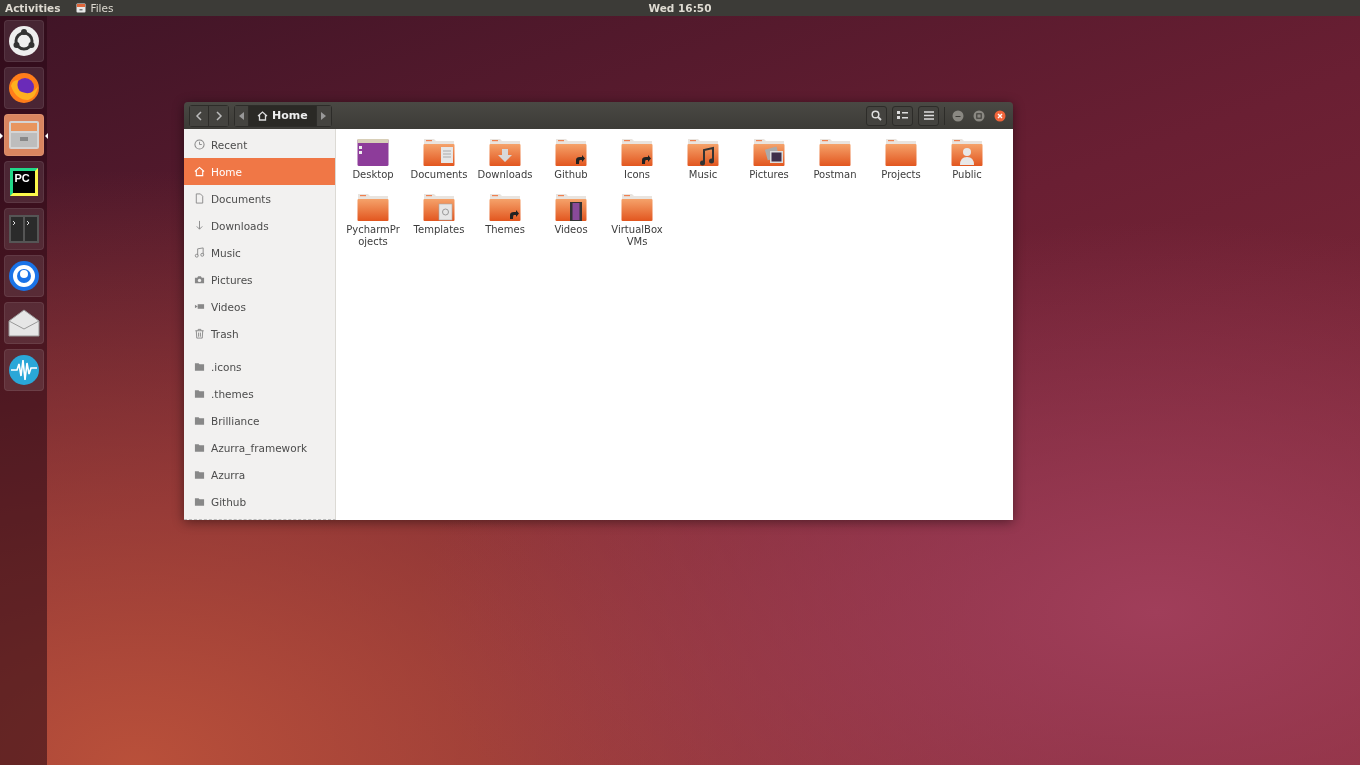 The image size is (1360, 765). What do you see at coordinates (439, 152) in the screenshot?
I see `document-folder-icon` at bounding box center [439, 152].